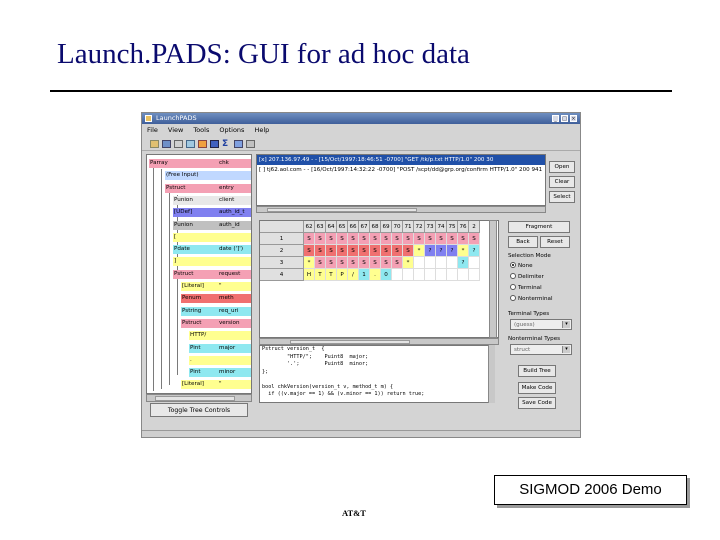 Image resolution: width=720 pixels, height=540 pixels. Describe the element at coordinates (231, 130) in the screenshot. I see `menu-options: Options` at that location.